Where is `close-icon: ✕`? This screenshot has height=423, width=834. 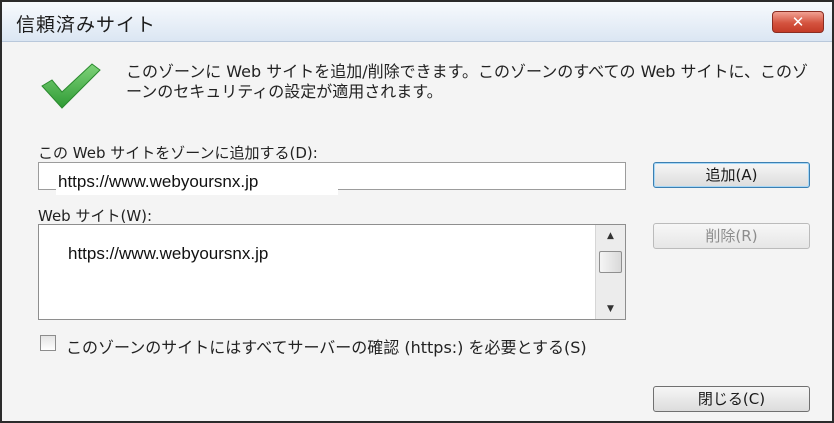
close-icon: ✕ is located at coordinates (798, 22).